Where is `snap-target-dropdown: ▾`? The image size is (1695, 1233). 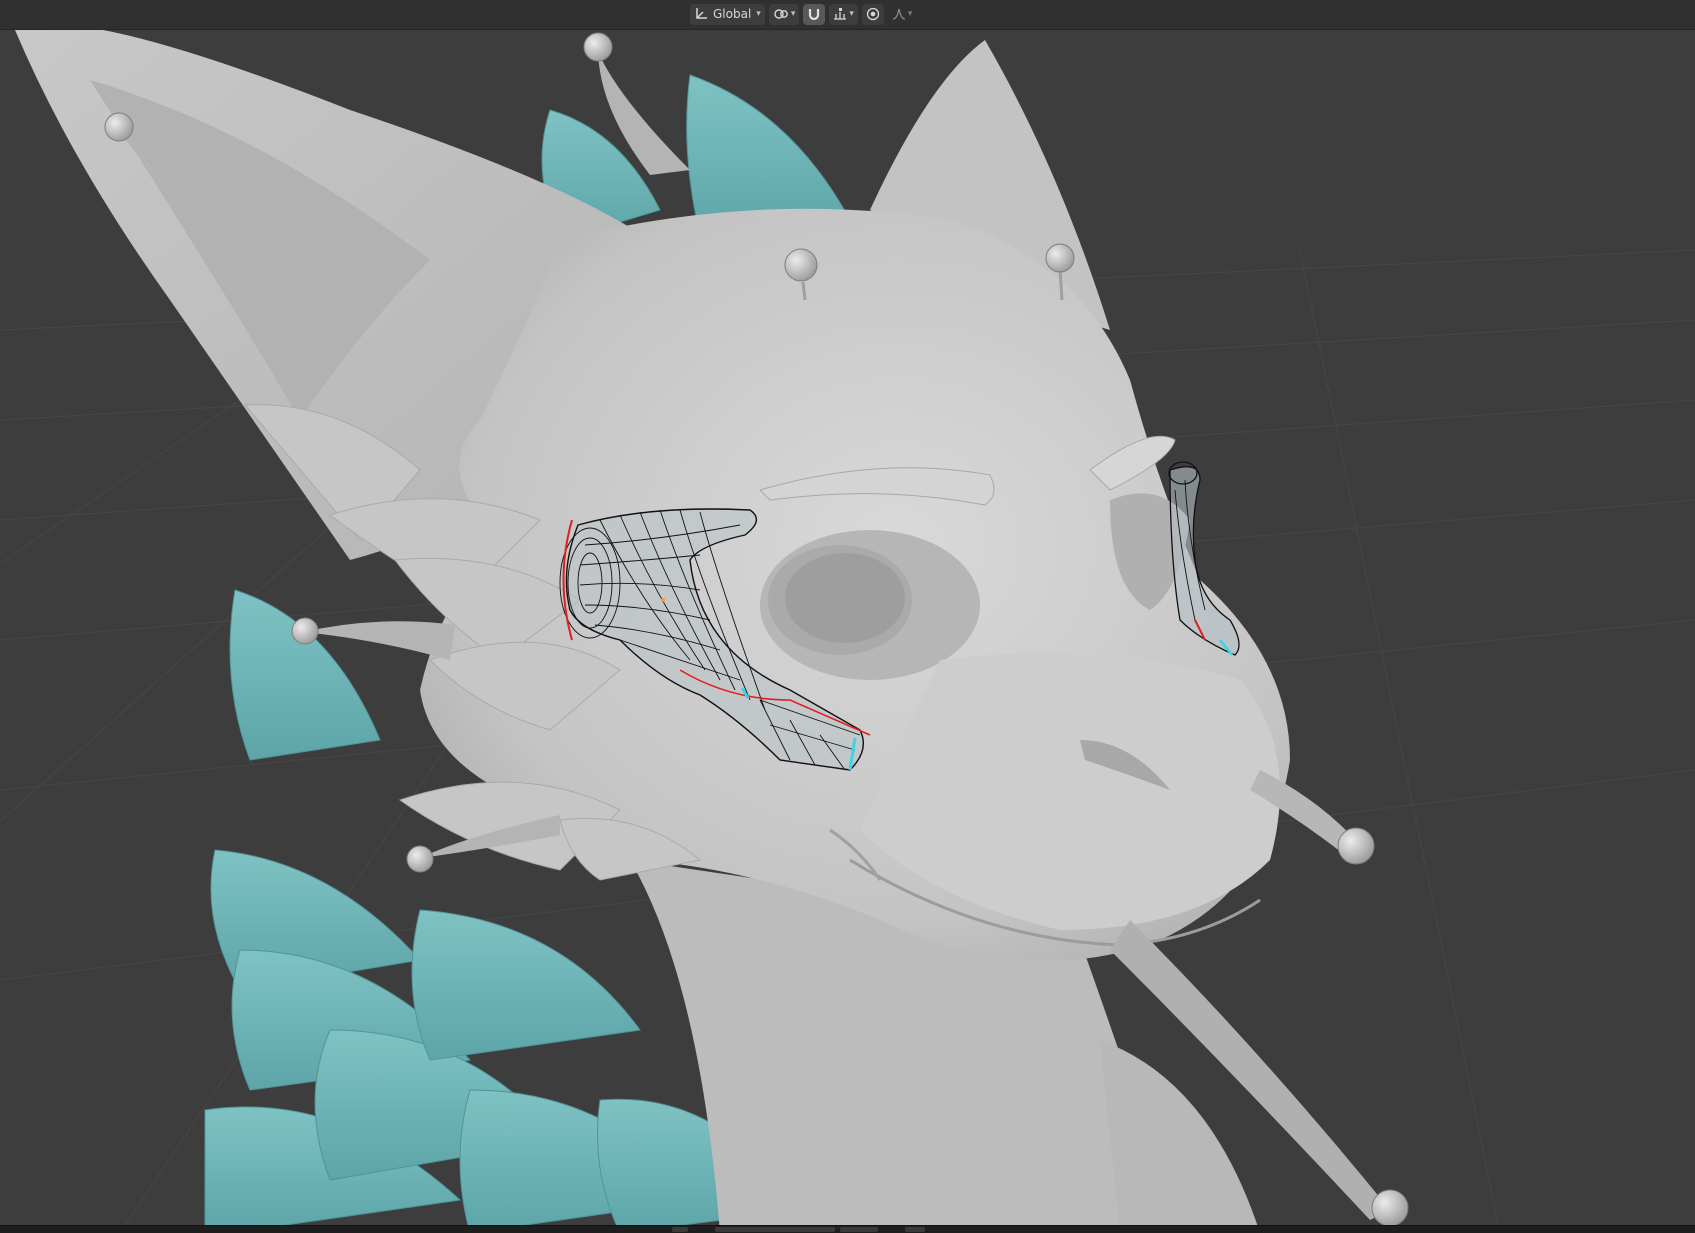 snap-target-dropdown: ▾ is located at coordinates (843, 14).